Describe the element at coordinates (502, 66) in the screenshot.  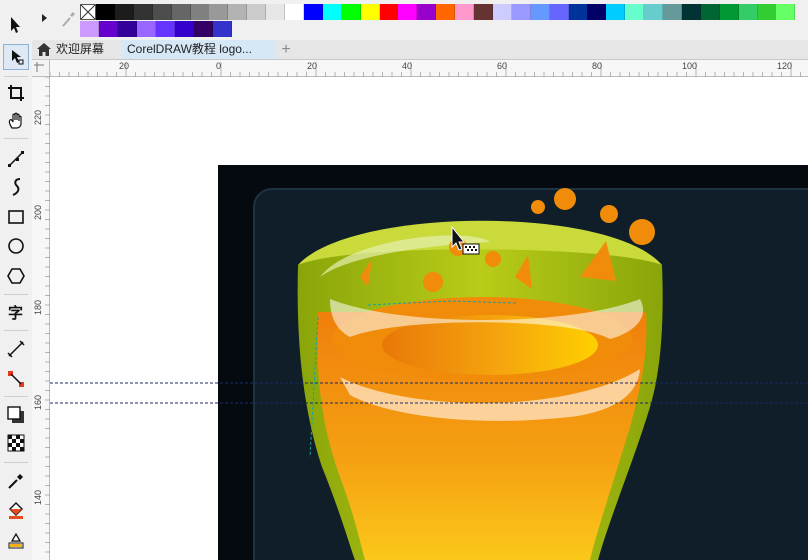
I see `ruler-h-label: 60` at that location.